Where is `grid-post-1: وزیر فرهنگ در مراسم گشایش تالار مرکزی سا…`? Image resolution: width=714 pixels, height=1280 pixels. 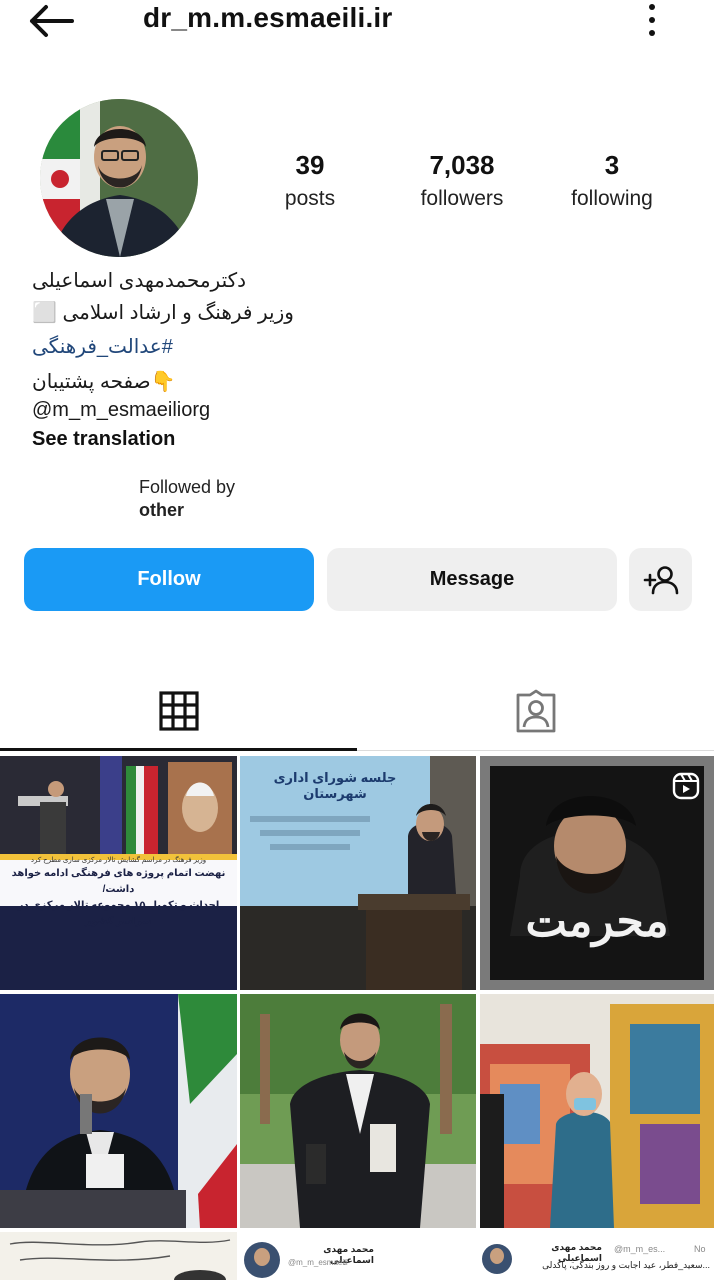
grid-post-1: وزیر فرهنگ در مراسم گشایش تالار مرکزی سا… is located at coordinates (118, 873).